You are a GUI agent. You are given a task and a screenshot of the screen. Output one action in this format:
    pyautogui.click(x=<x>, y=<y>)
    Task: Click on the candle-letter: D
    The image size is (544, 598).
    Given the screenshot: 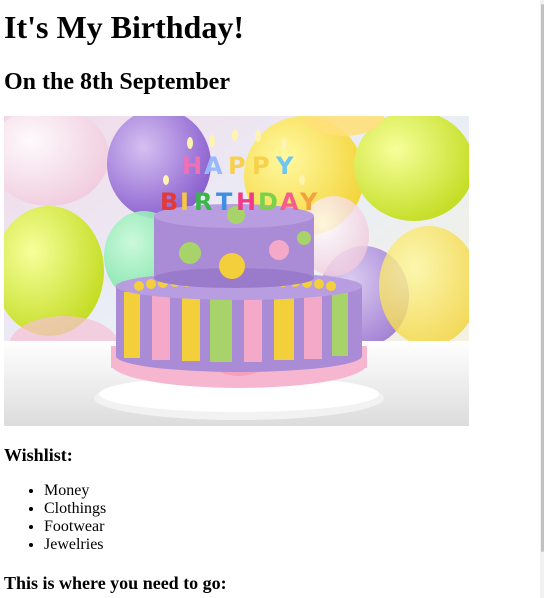 What is the action you would take?
    pyautogui.click(x=268, y=202)
    